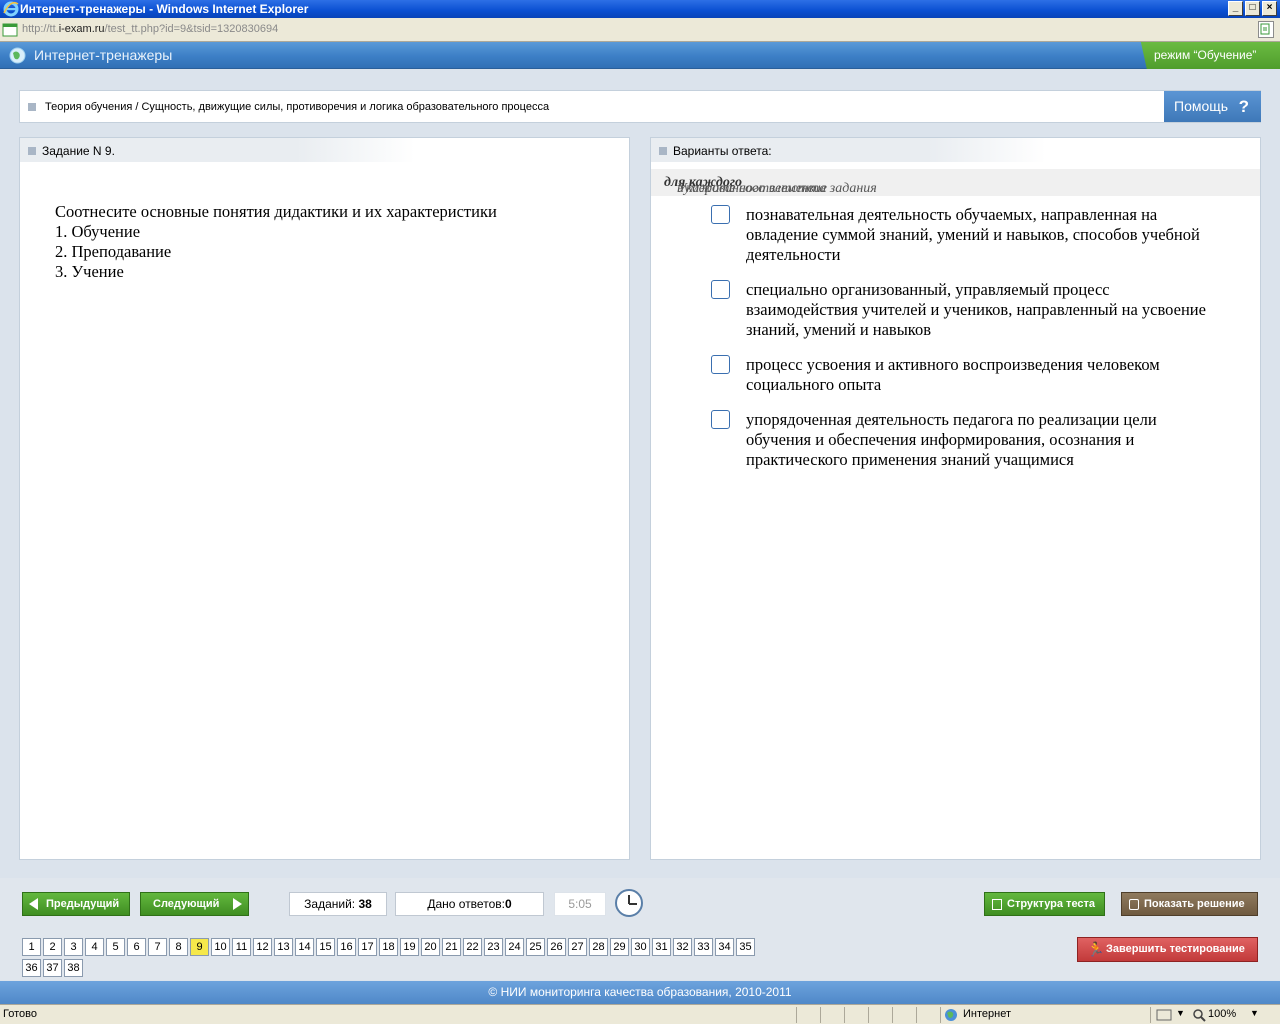 This screenshot has height=1024, width=1280. What do you see at coordinates (1235, 8) in the screenshot?
I see `minimize-button: _` at bounding box center [1235, 8].